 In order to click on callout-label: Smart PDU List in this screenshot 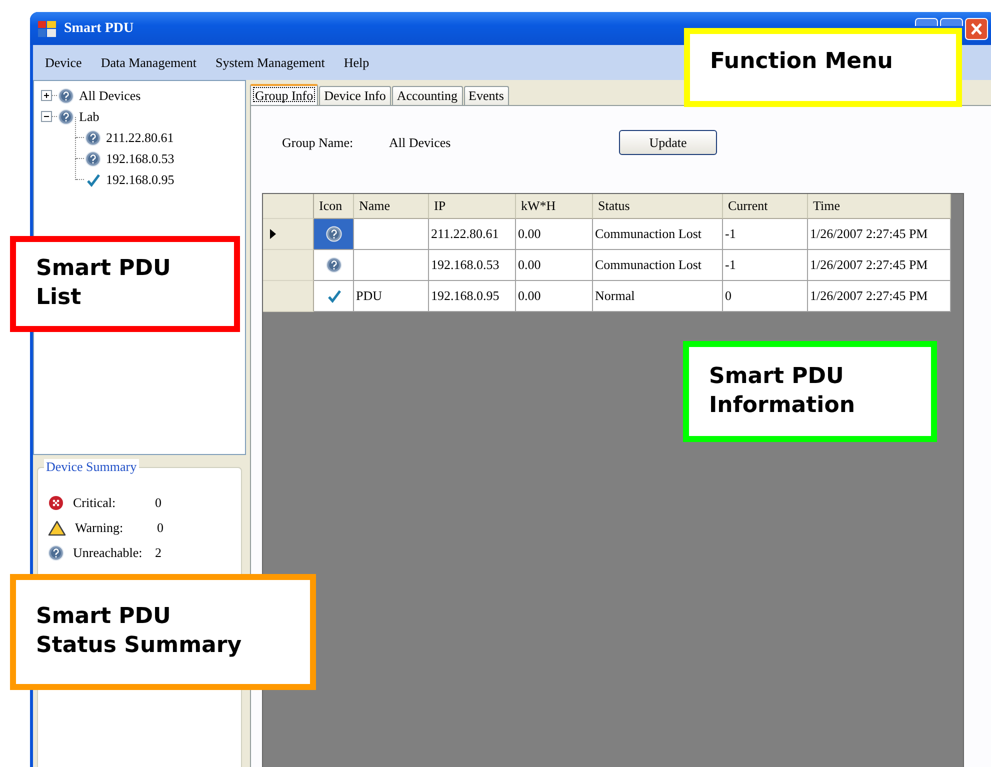, I will do `click(125, 284)`.